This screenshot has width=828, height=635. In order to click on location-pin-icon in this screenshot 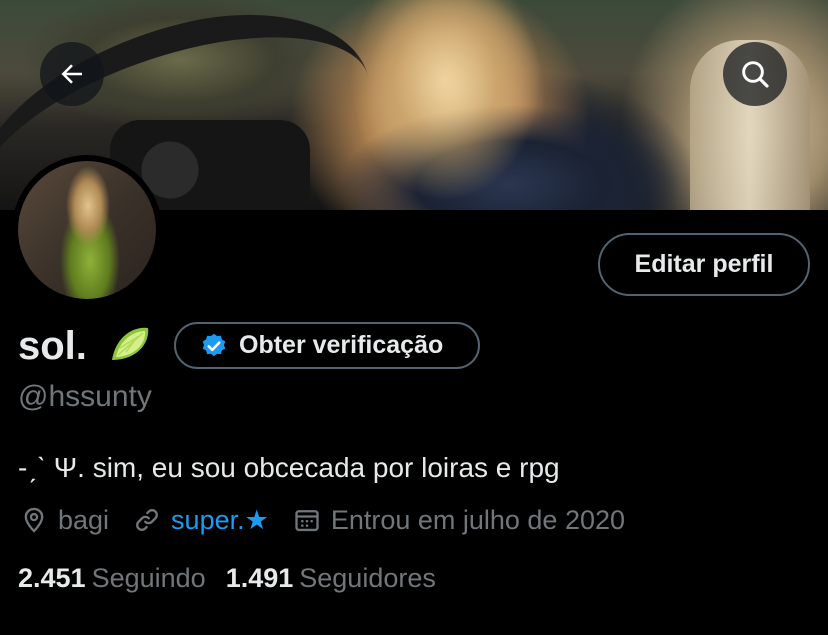, I will do `click(34, 520)`.